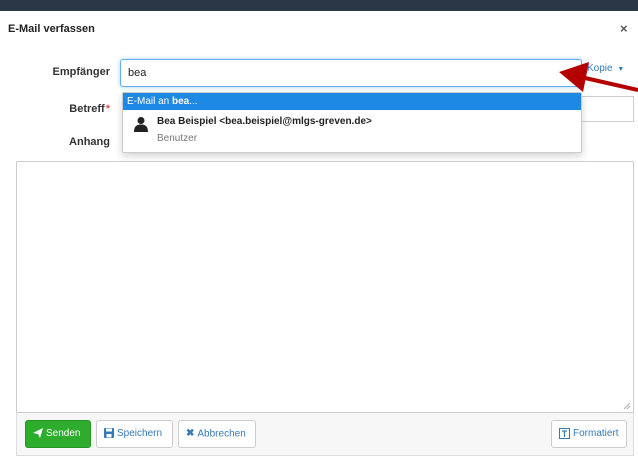 The height and width of the screenshot is (468, 638). Describe the element at coordinates (221, 434) in the screenshot. I see `cancel-label: Abbrechen` at that location.